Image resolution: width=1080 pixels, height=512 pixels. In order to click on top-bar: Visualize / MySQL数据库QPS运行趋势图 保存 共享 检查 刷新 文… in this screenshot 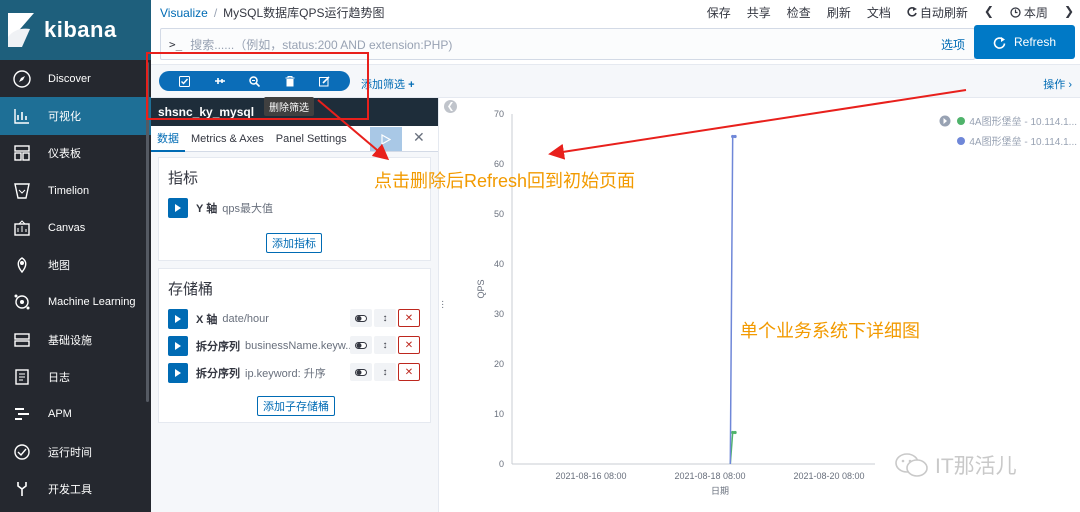, I will do `click(615, 12)`.